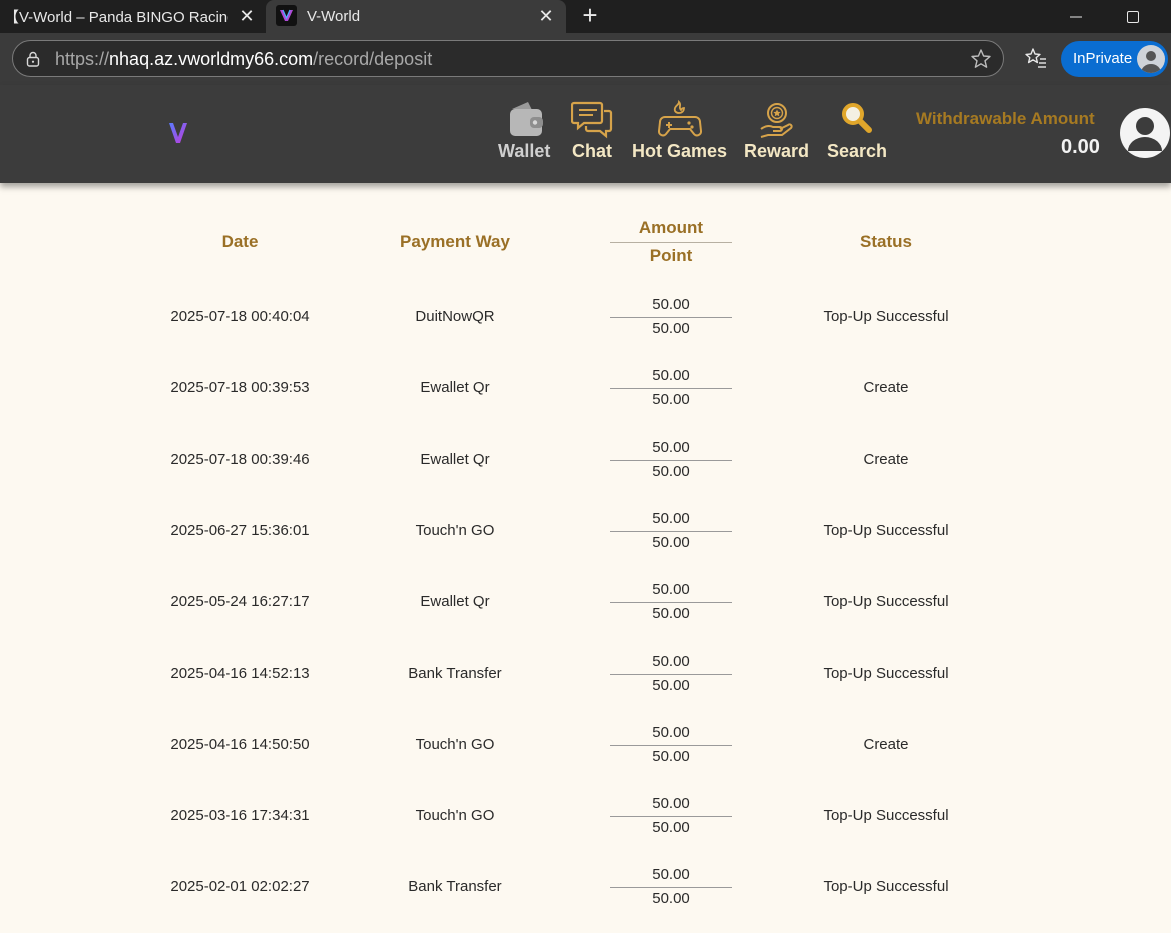 The width and height of the screenshot is (1171, 933). Describe the element at coordinates (211, 59) in the screenshot. I see `url-host: nhaq.az.vworldmy66.com` at that location.